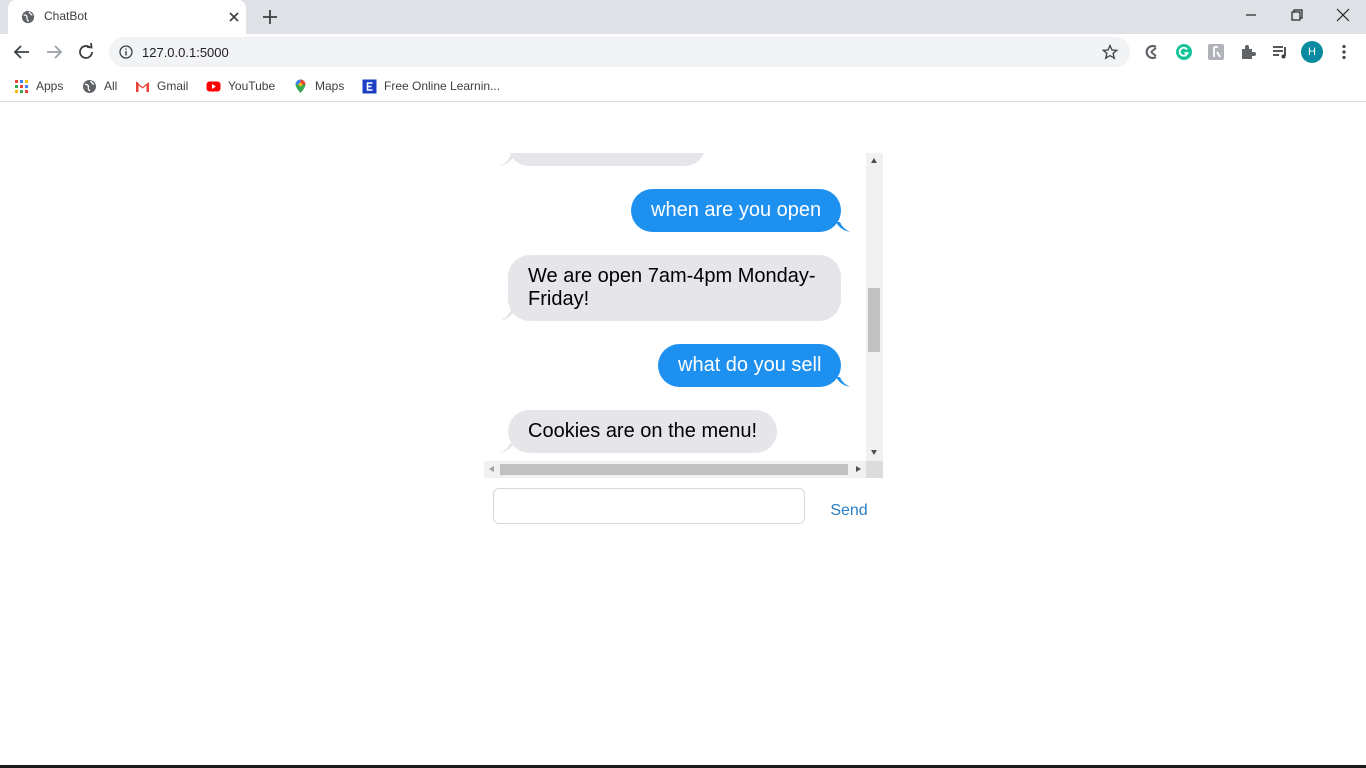 This screenshot has width=1366, height=768. Describe the element at coordinates (234, 17) in the screenshot. I see `close-tab-icon` at that location.